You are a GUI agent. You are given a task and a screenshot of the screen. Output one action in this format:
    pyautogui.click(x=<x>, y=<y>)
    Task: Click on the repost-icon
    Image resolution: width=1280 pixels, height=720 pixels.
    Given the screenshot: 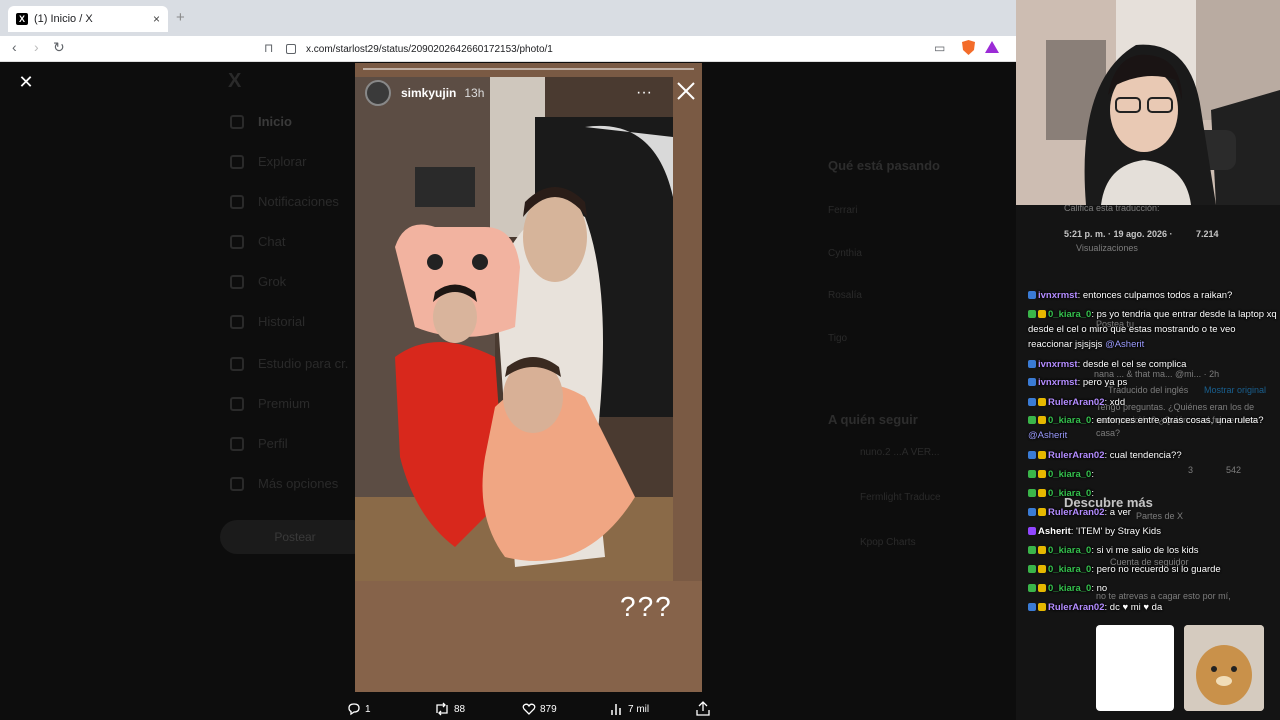 What is the action you would take?
    pyautogui.click(x=442, y=709)
    